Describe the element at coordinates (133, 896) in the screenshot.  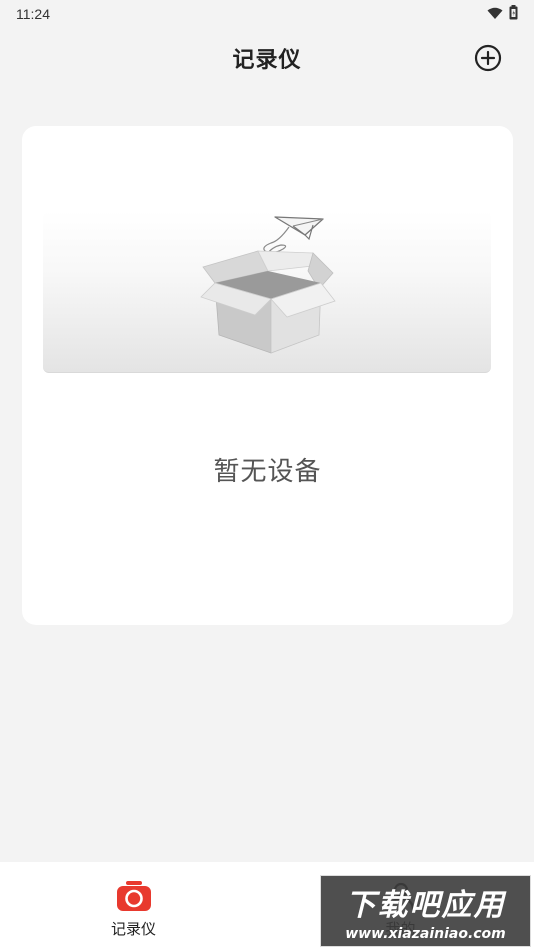
I see `recorder-camera-icon` at that location.